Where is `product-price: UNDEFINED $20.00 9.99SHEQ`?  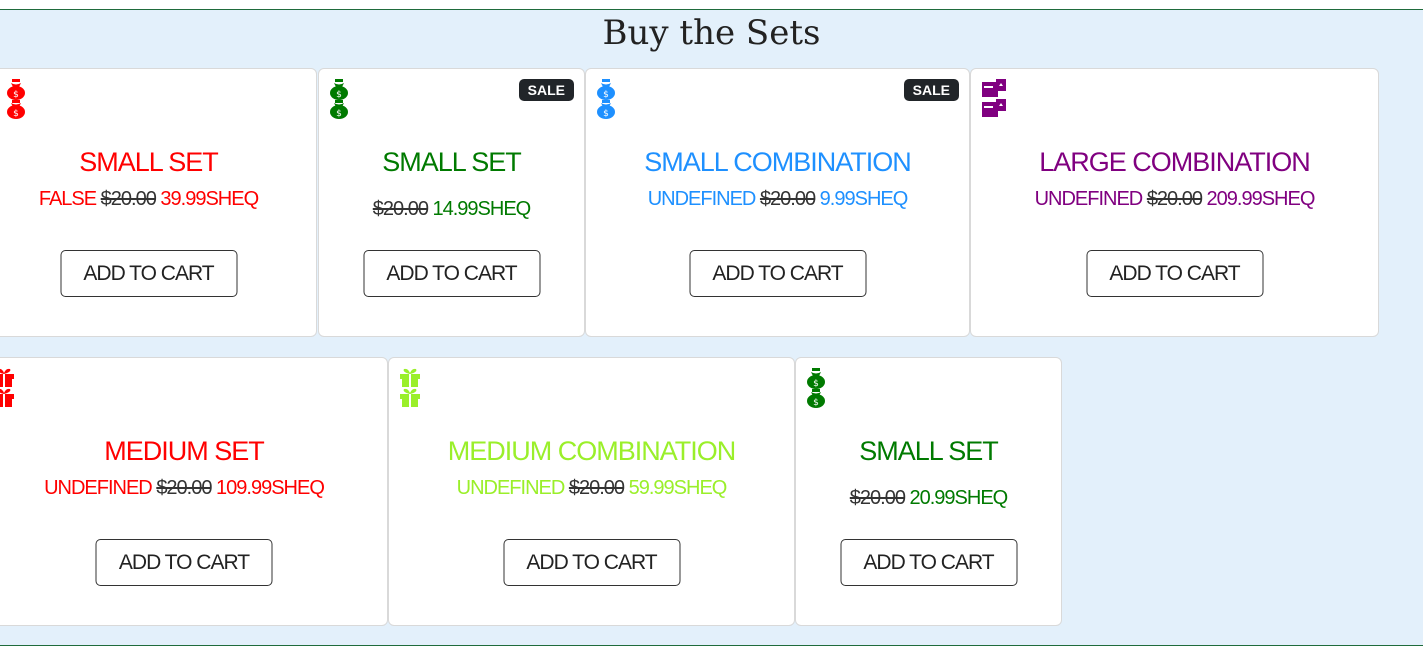 product-price: UNDEFINED $20.00 9.99SHEQ is located at coordinates (777, 199).